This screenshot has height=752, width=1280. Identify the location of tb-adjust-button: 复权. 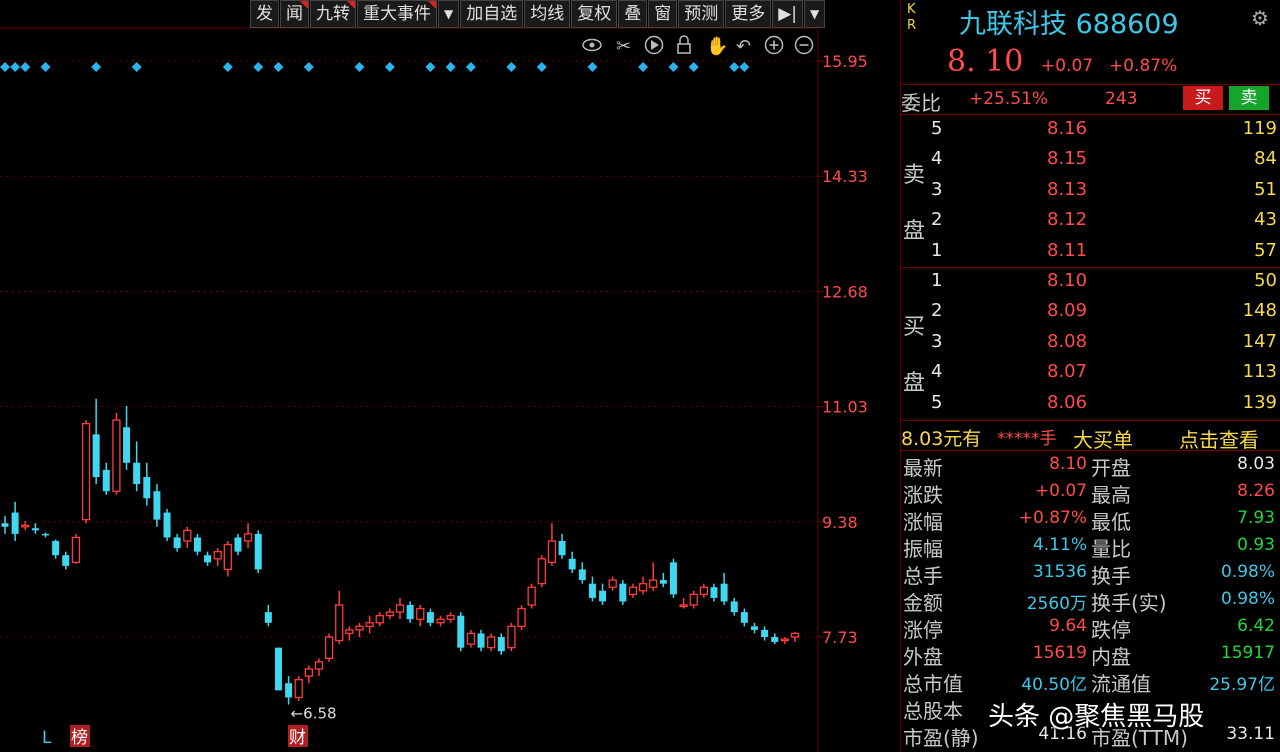
(594, 14).